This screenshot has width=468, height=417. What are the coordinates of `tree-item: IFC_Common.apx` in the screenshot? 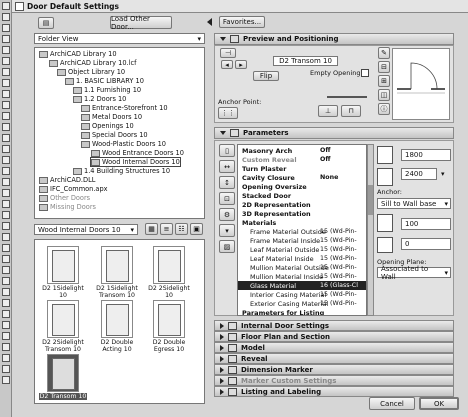 It's located at (73, 189).